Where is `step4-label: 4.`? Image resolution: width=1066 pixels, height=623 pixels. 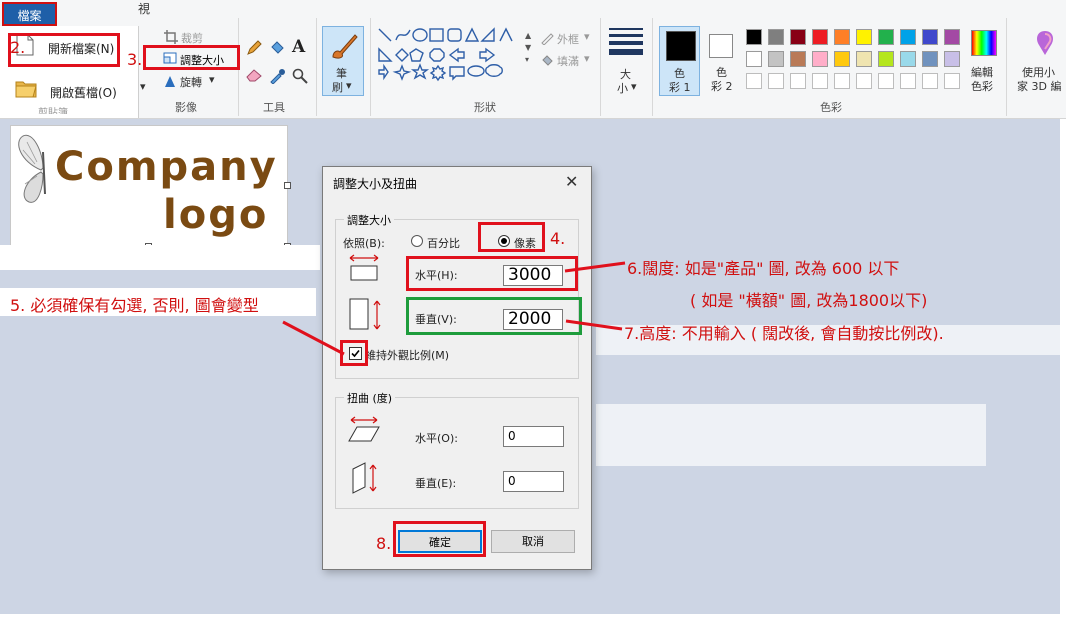
step4-label: 4. is located at coordinates (558, 238).